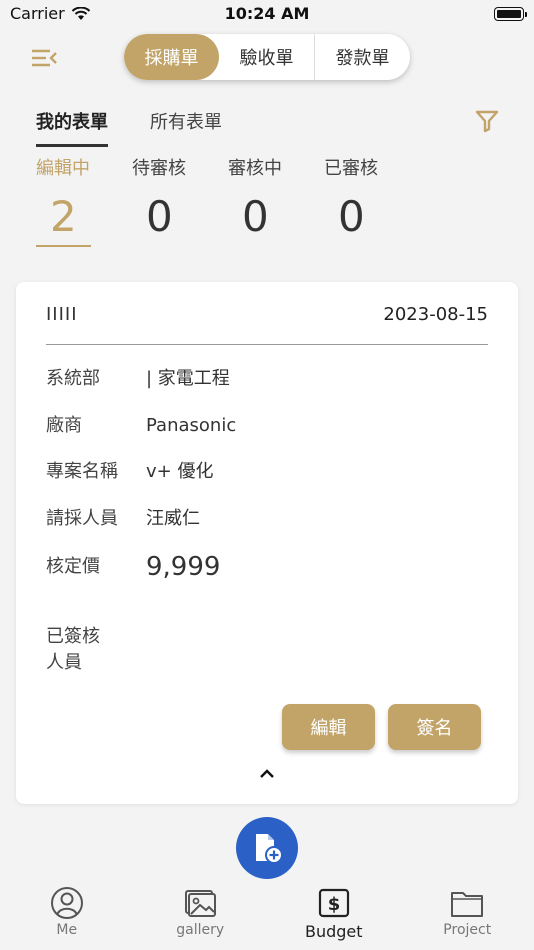 Image resolution: width=534 pixels, height=950 pixels. I want to click on nav-me: Me, so click(67, 915).